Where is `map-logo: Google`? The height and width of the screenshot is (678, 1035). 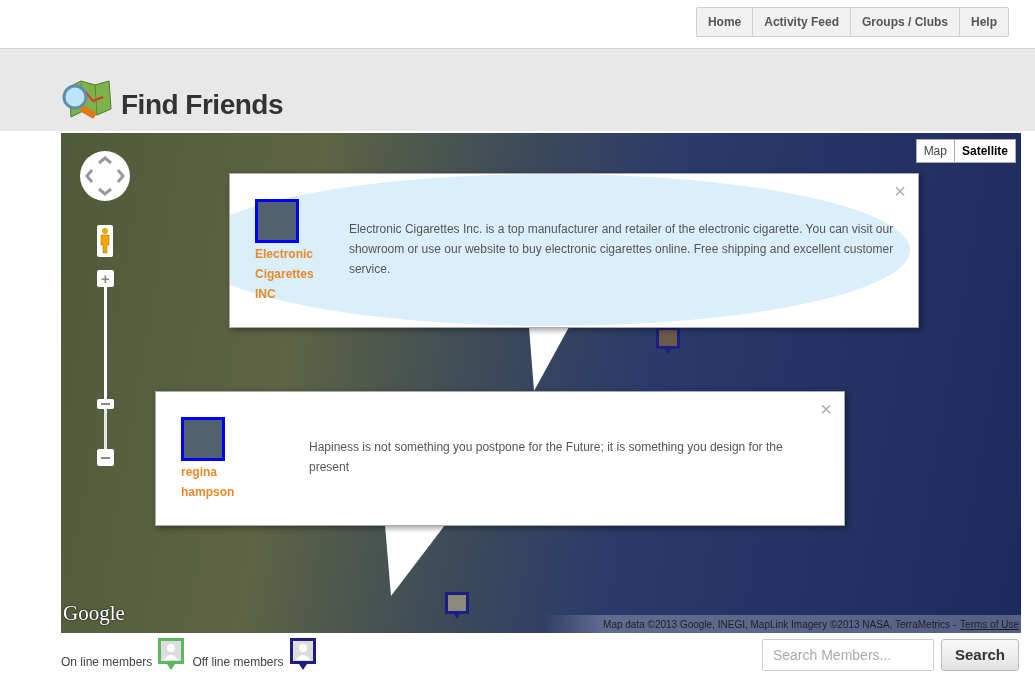
map-logo: Google is located at coordinates (94, 613).